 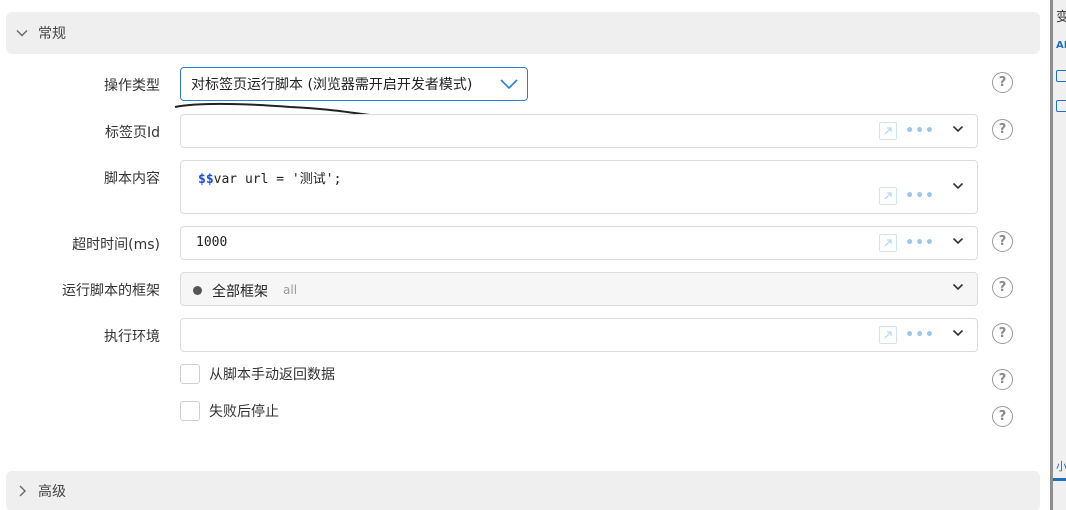 I want to click on manual-return-checkbox, so click(x=190, y=374).